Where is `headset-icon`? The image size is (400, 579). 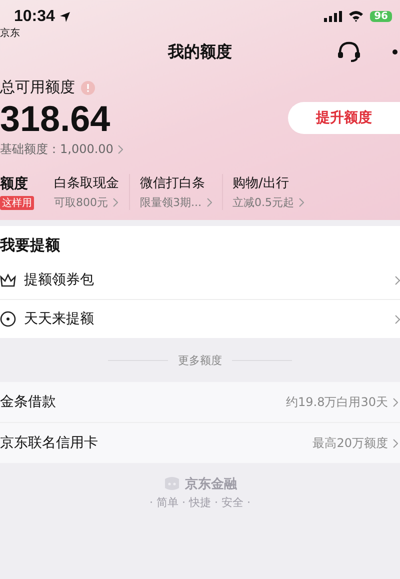 headset-icon is located at coordinates (349, 52).